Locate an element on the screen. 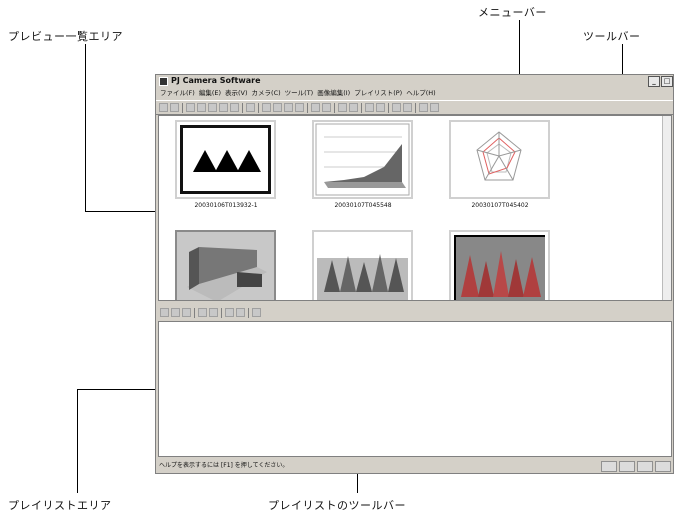  status-bar: ヘルプを表示するには [F1] を押してください。 is located at coordinates (414, 466).